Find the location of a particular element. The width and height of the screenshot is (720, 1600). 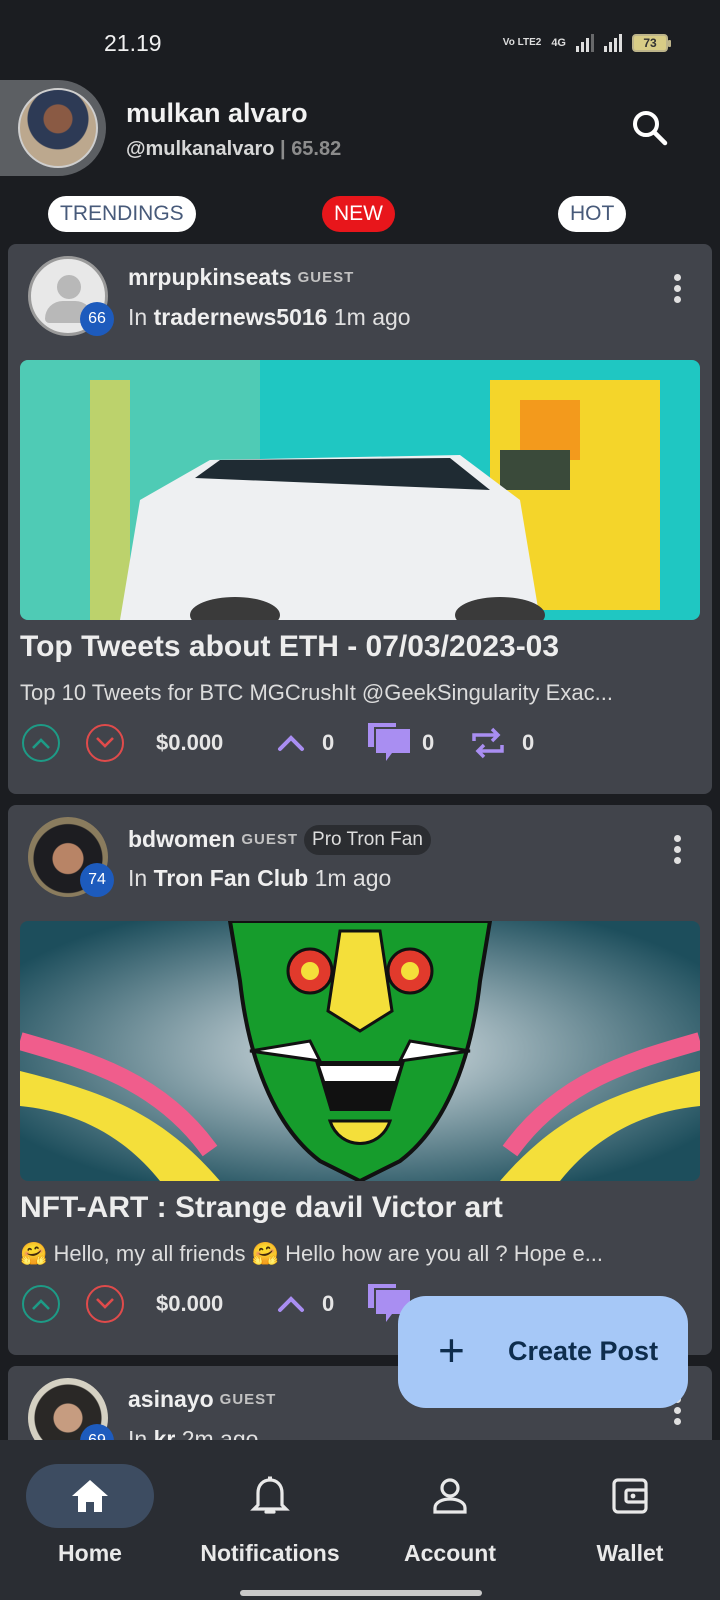

search-icon is located at coordinates (650, 128).